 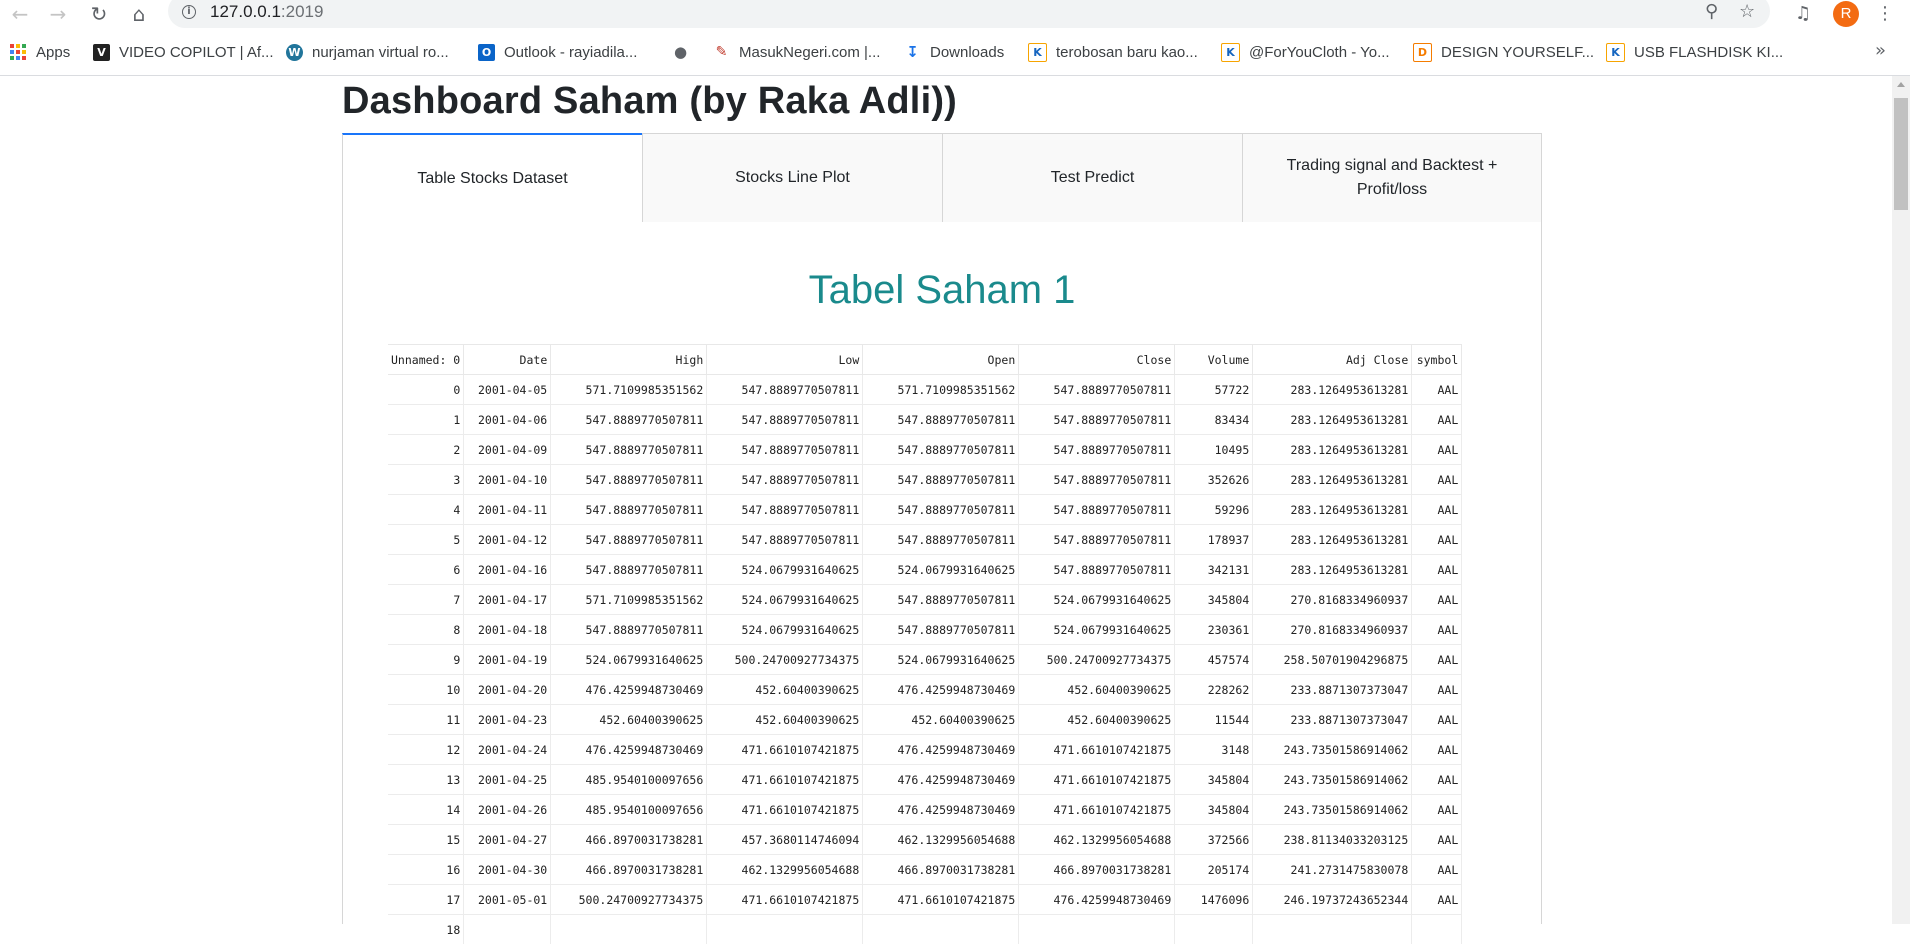 What do you see at coordinates (1092, 178) in the screenshot?
I see `tab-test-predict: Test Predict` at bounding box center [1092, 178].